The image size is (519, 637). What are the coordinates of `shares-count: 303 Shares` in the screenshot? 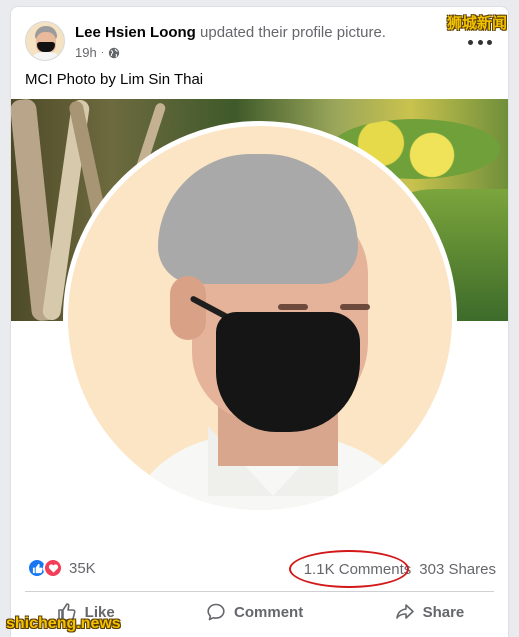 It's located at (457, 569).